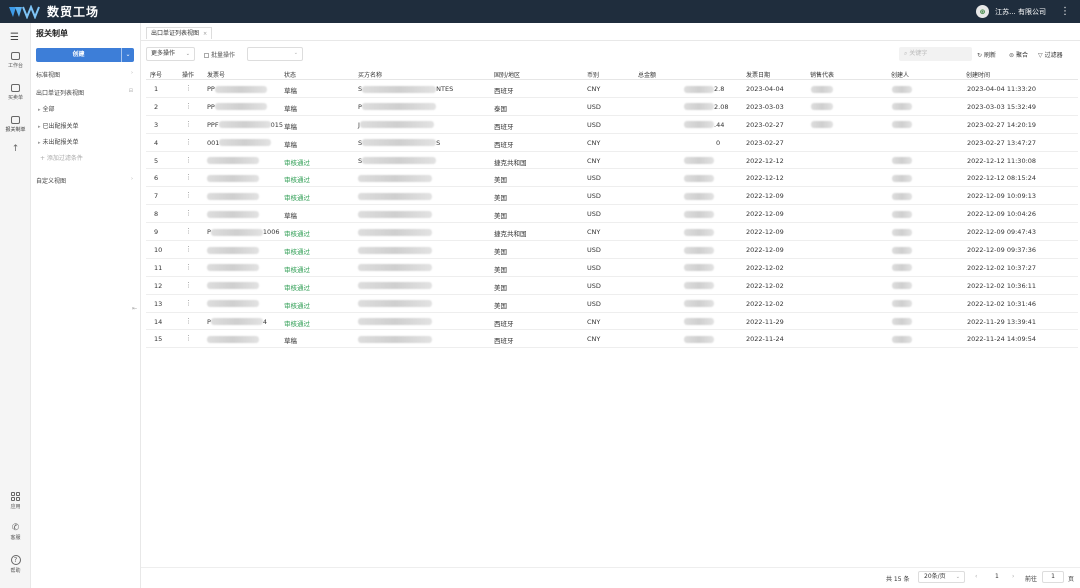 Image resolution: width=1080 pixels, height=588 pixels. I want to click on currency-text: CNY, so click(594, 232).